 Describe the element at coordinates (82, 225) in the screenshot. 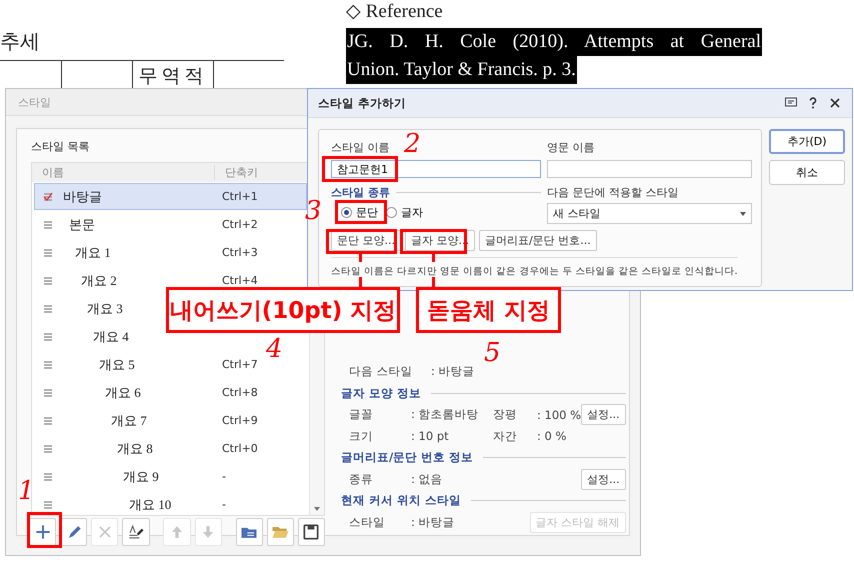

I see `style-name: 본문` at that location.